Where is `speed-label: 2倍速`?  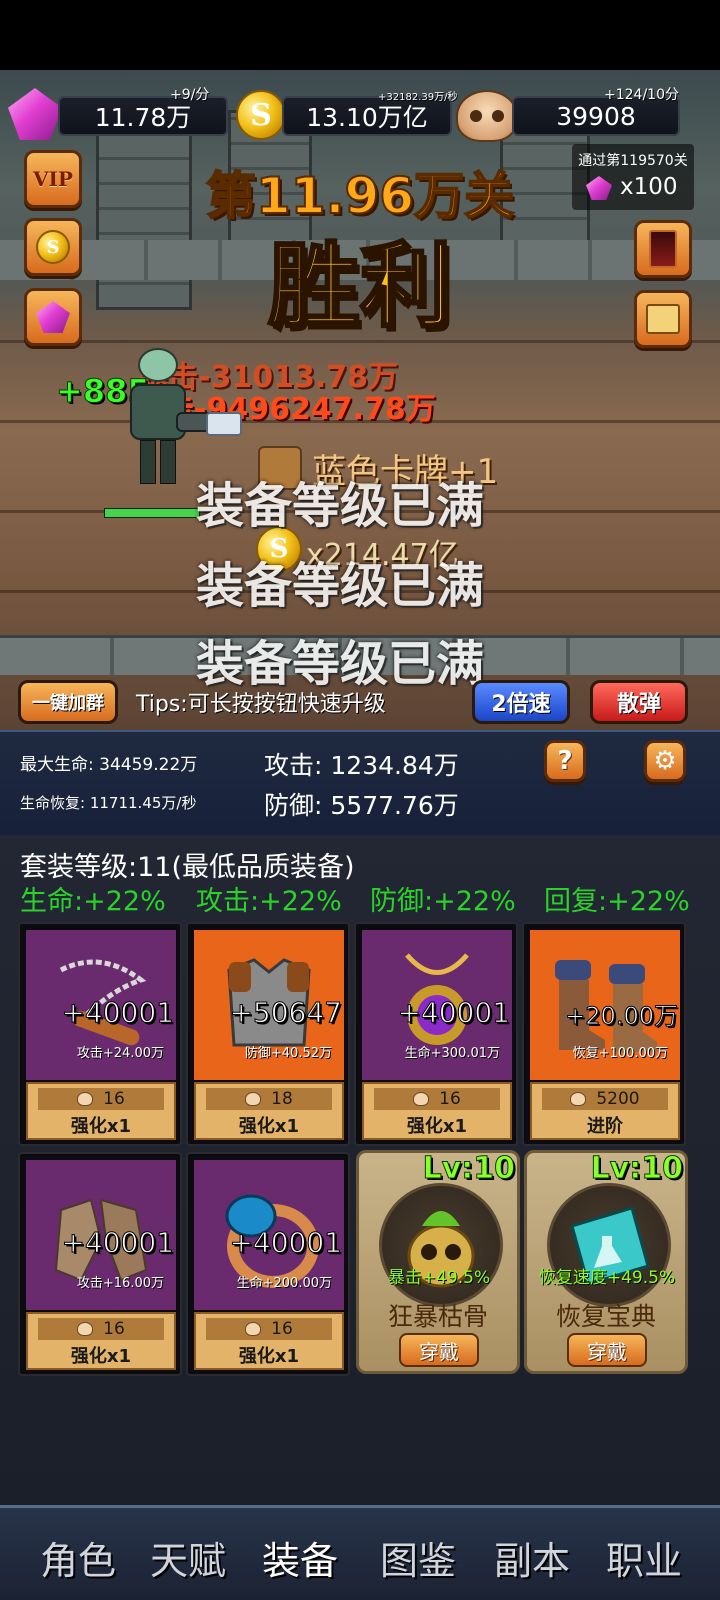 speed-label: 2倍速 is located at coordinates (521, 704).